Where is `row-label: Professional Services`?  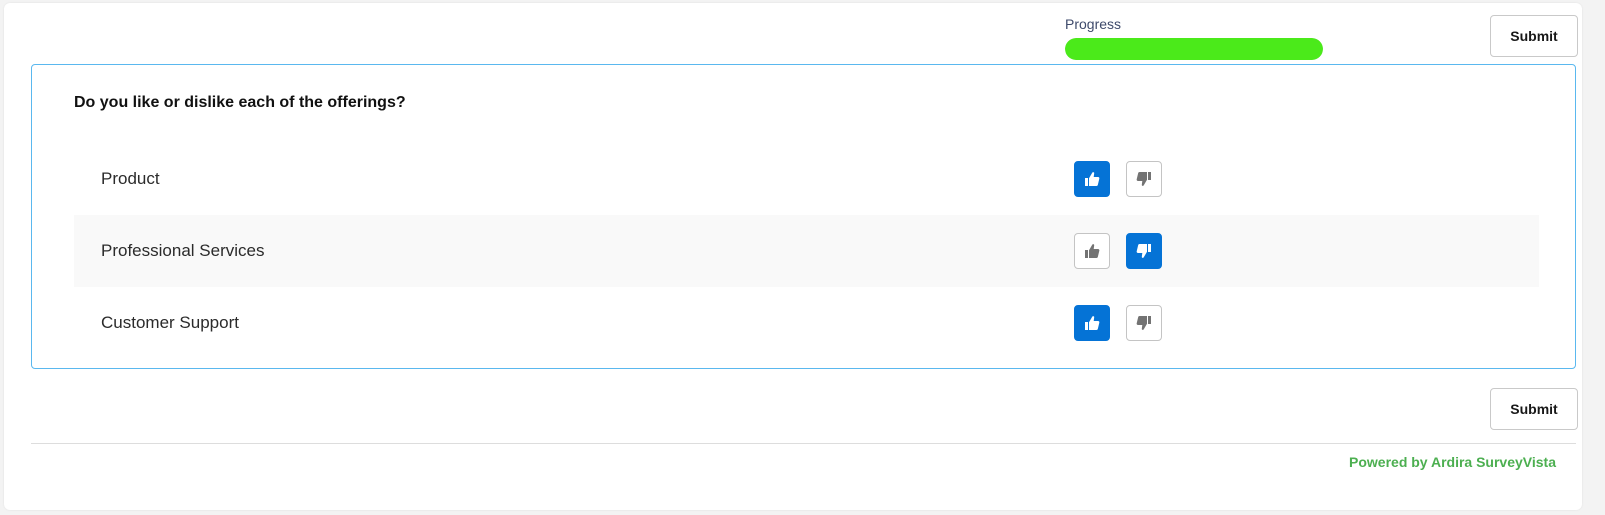
row-label: Professional Services is located at coordinates (183, 250).